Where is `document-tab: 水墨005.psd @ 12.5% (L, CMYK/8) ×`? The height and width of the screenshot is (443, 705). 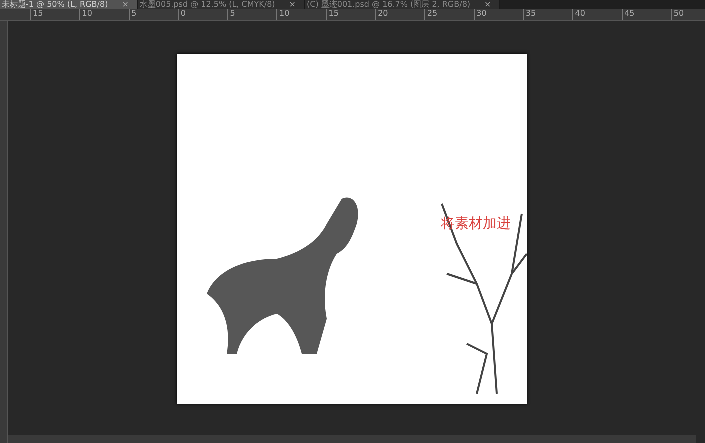
document-tab: 水墨005.psd @ 12.5% (L, CMYK/8) × is located at coordinates (221, 4).